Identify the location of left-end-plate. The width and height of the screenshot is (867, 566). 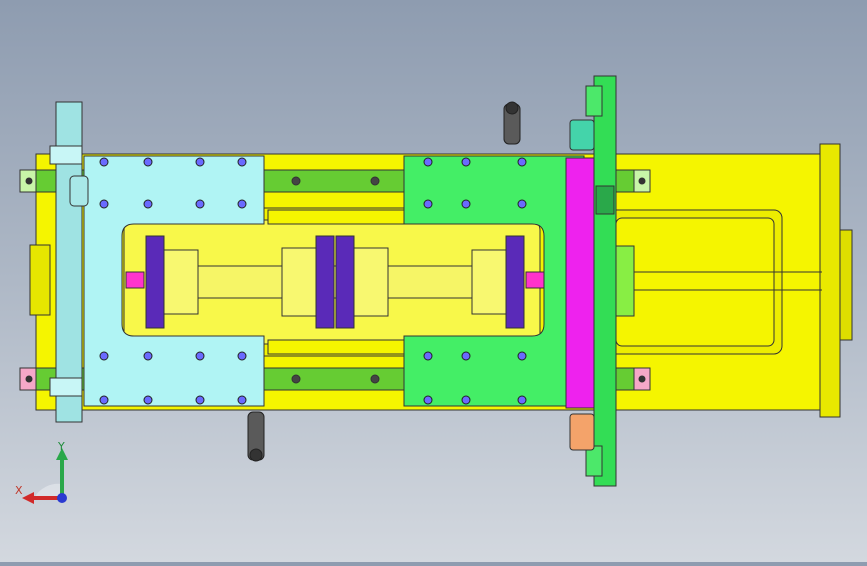
(69, 262).